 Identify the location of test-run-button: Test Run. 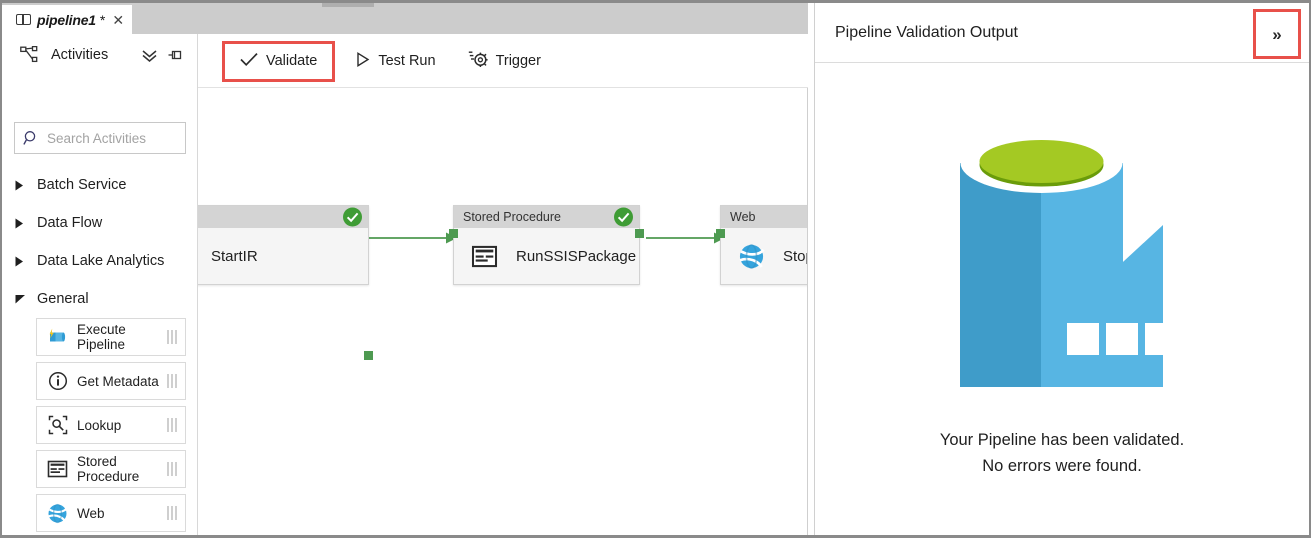
(395, 61).